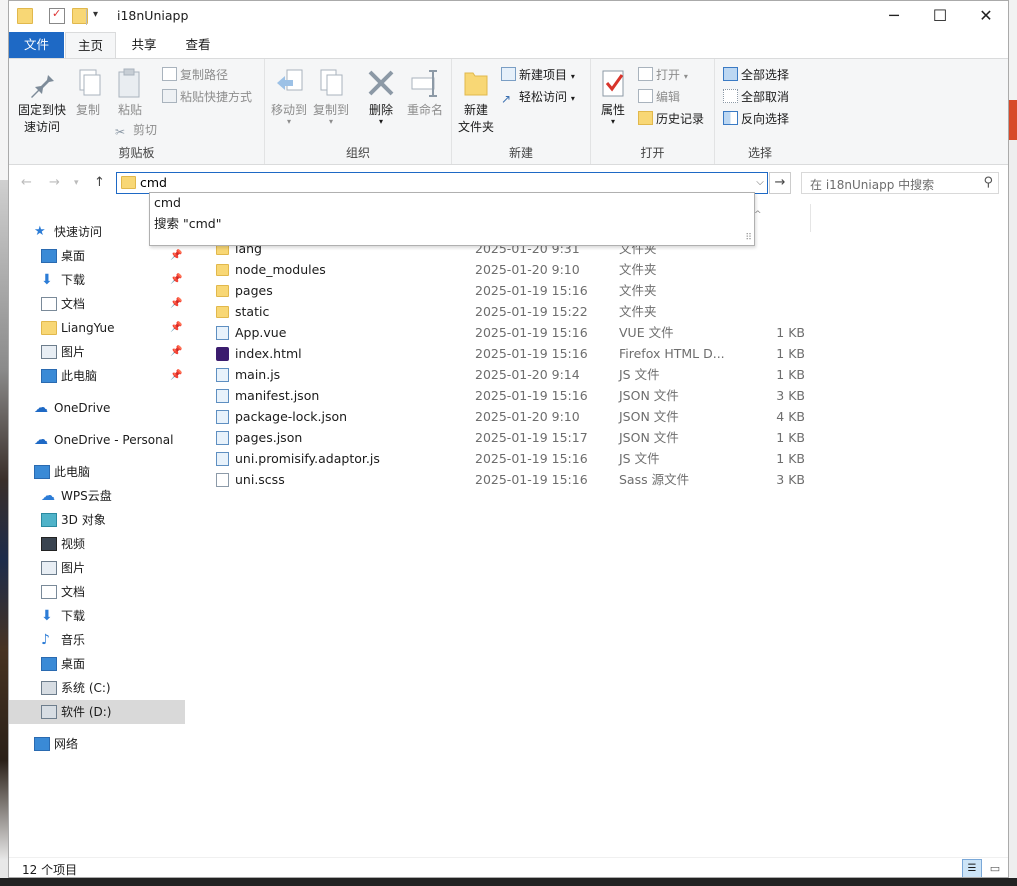 This screenshot has width=1017, height=886. What do you see at coordinates (167, 202) in the screenshot?
I see `suggestion-item: cmd` at bounding box center [167, 202].